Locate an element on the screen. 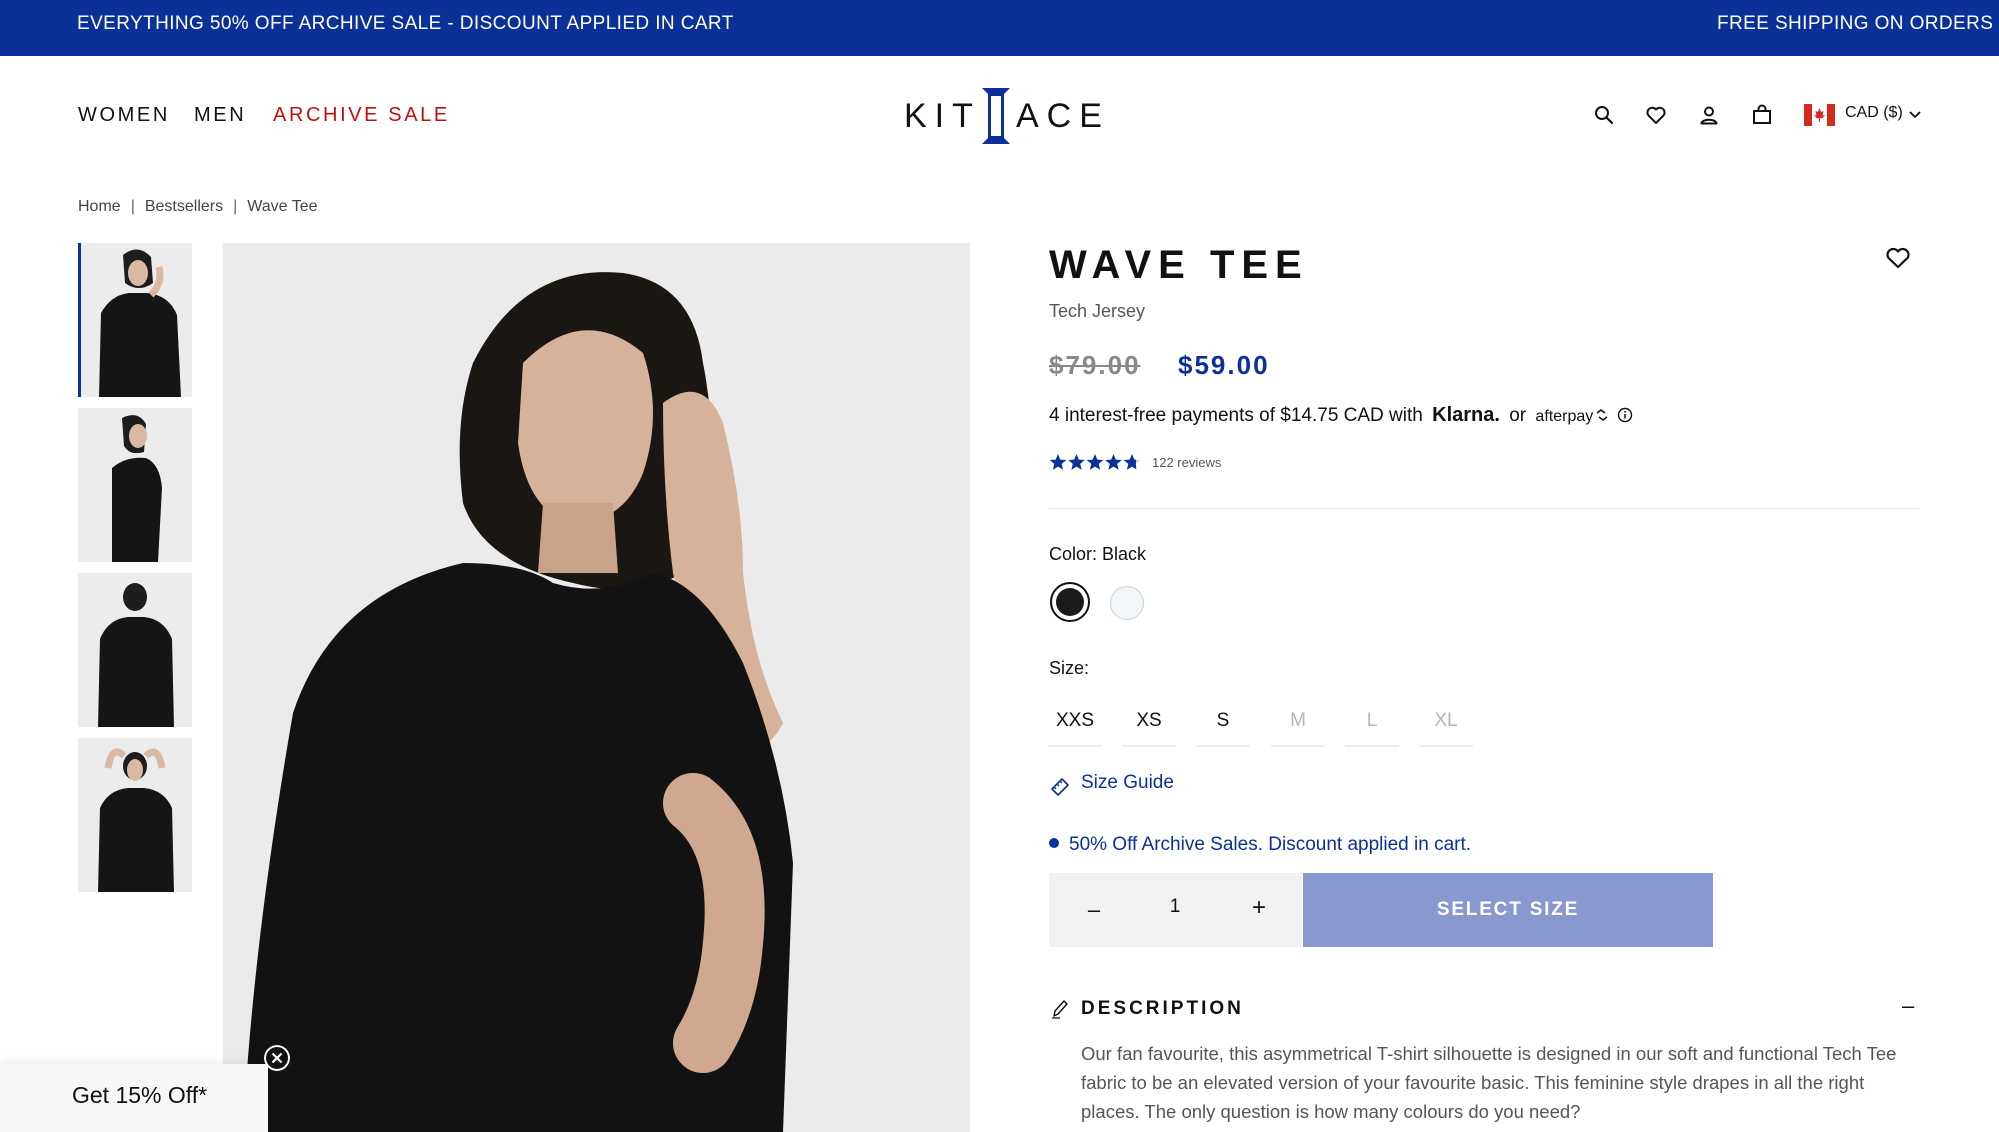 This screenshot has height=1132, width=1999. pen-icon is located at coordinates (1060, 1009).